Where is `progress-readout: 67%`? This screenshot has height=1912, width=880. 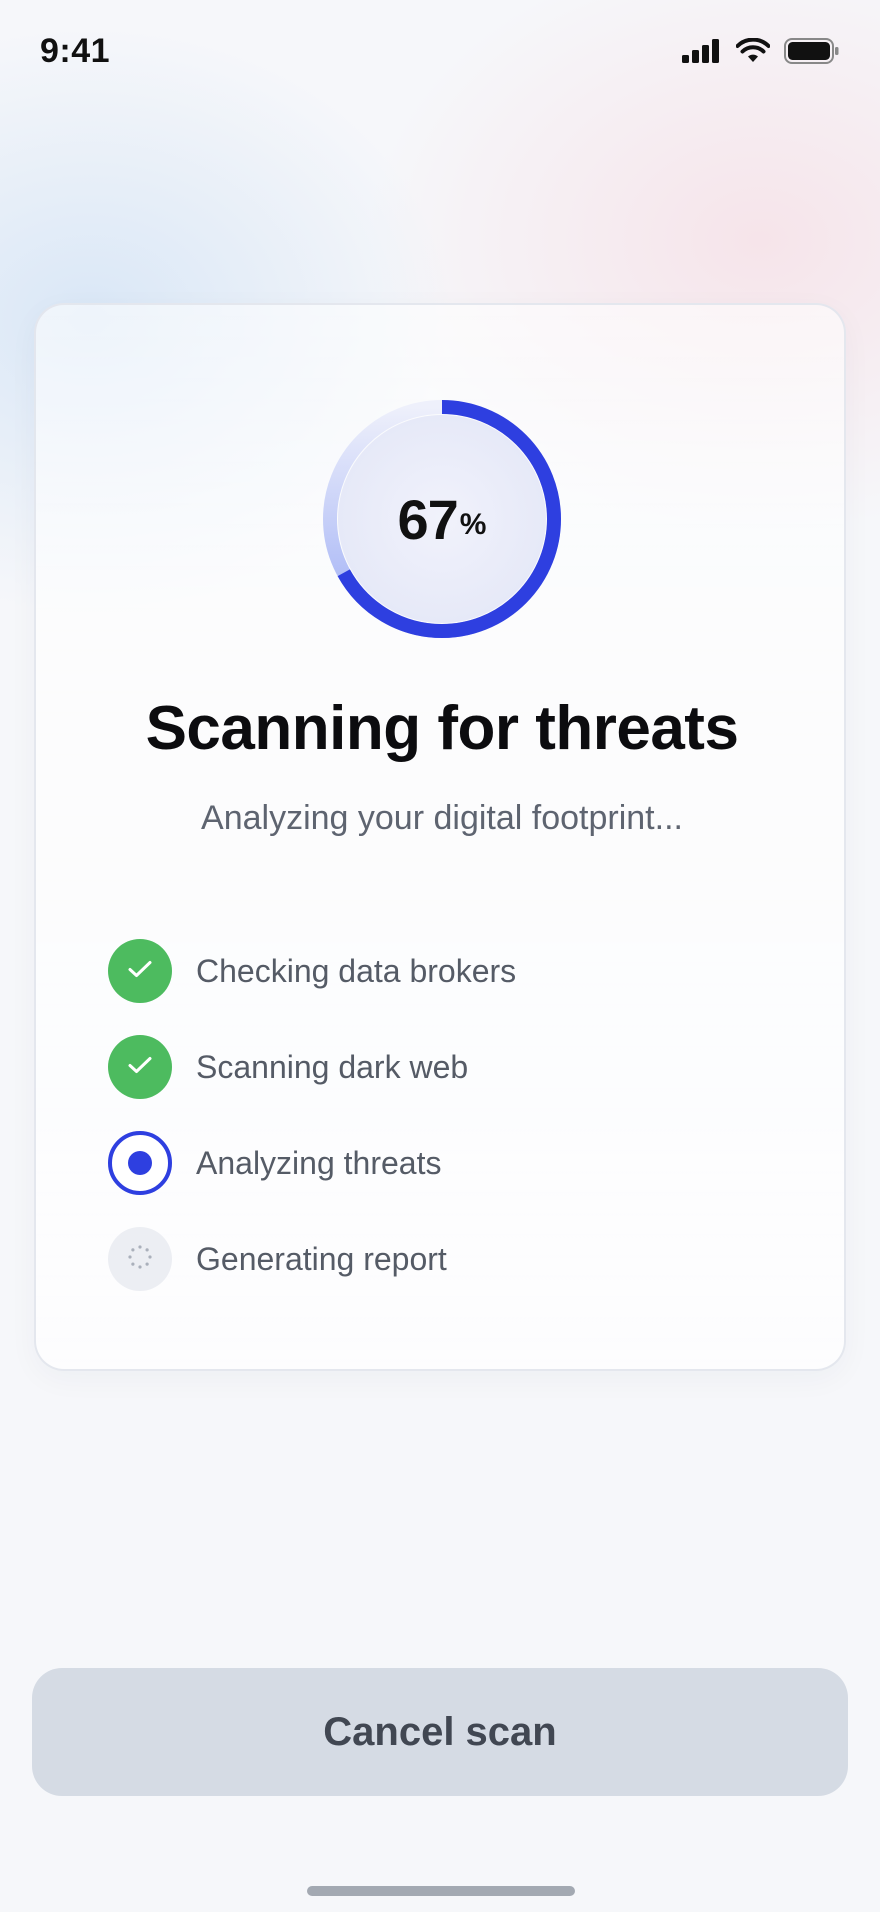
progress-readout: 67% is located at coordinates (442, 519).